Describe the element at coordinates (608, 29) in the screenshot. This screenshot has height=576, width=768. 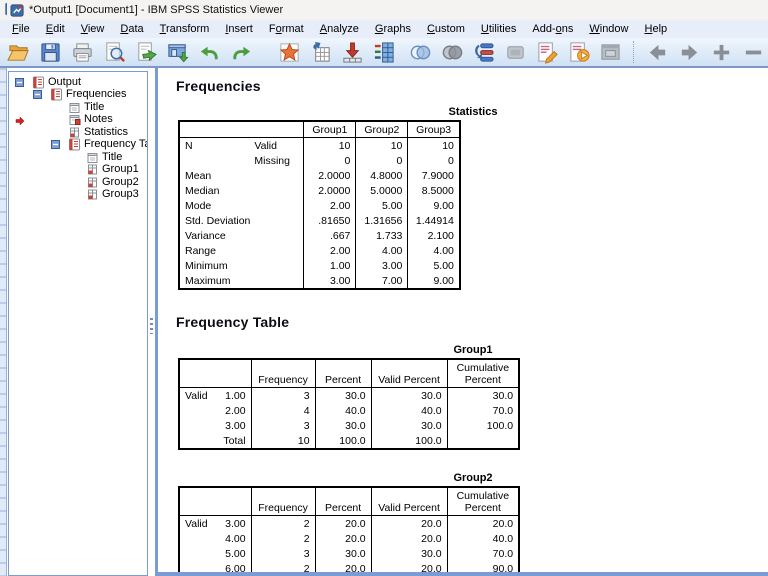
I see `menu-window: Window` at that location.